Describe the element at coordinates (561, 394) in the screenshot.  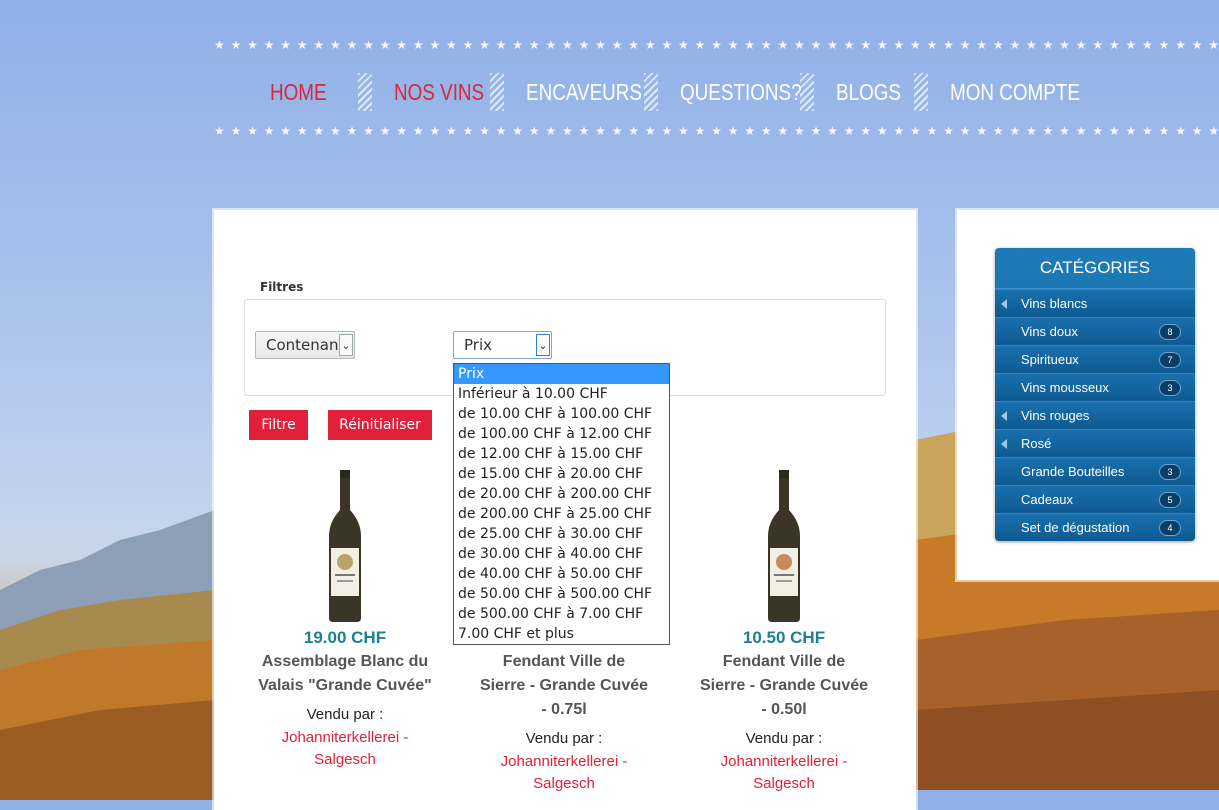
I see `prix-option: Inférieur à 10.00 CHF` at that location.